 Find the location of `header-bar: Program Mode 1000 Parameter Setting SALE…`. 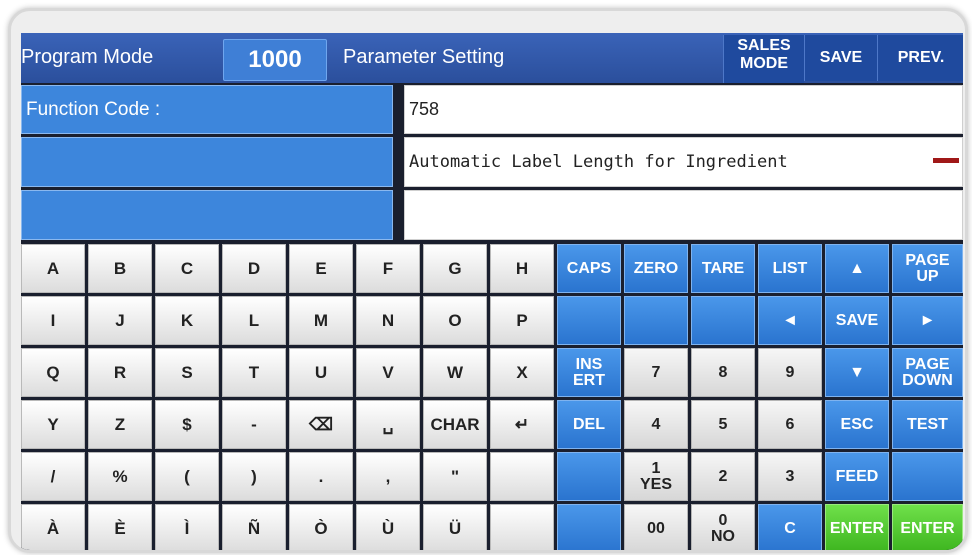

header-bar: Program Mode 1000 Parameter Setting SALE… is located at coordinates (492, 58).